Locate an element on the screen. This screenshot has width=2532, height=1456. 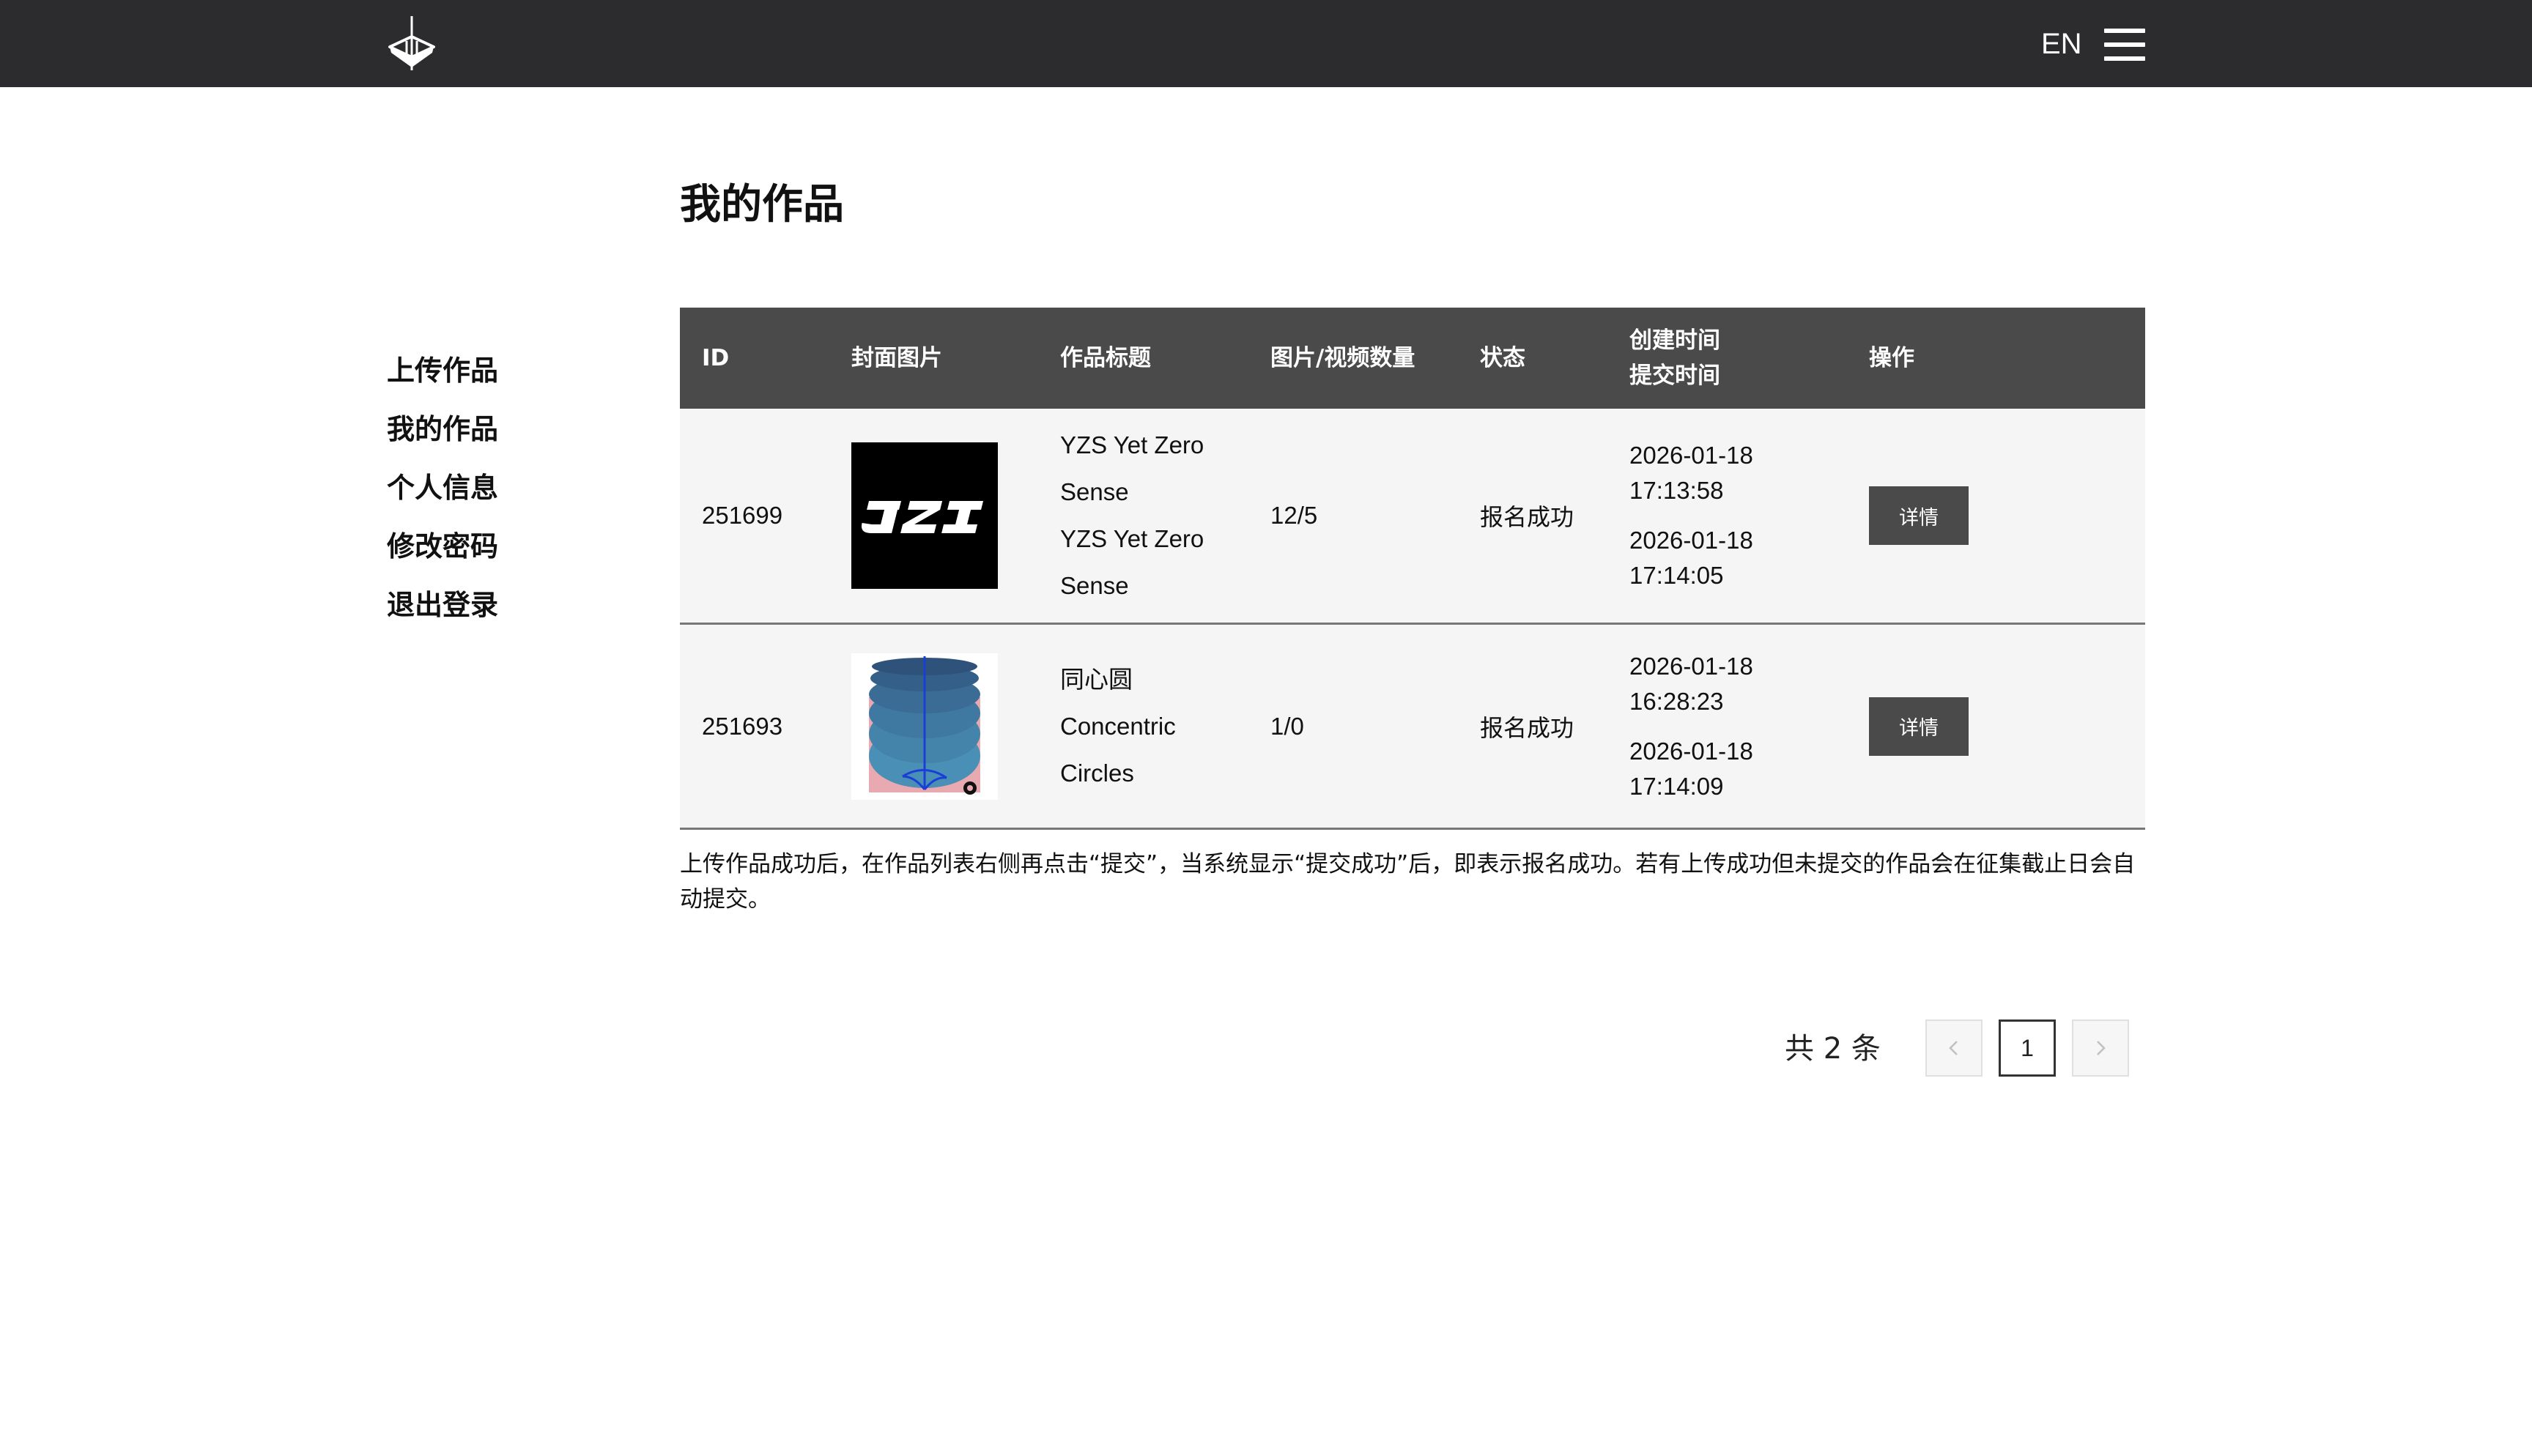
cover-thumbnail-concentric-circles is located at coordinates (924, 726).